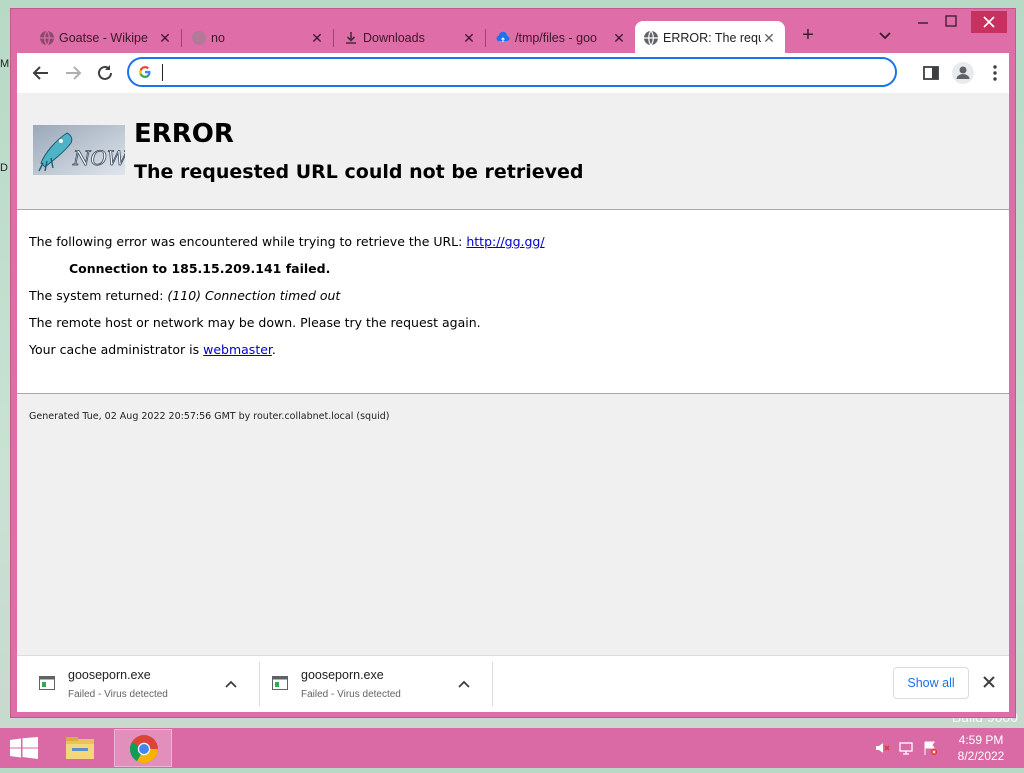 This screenshot has height=773, width=1024. Describe the element at coordinates (882, 748) in the screenshot. I see `volume-muted-icon` at that location.